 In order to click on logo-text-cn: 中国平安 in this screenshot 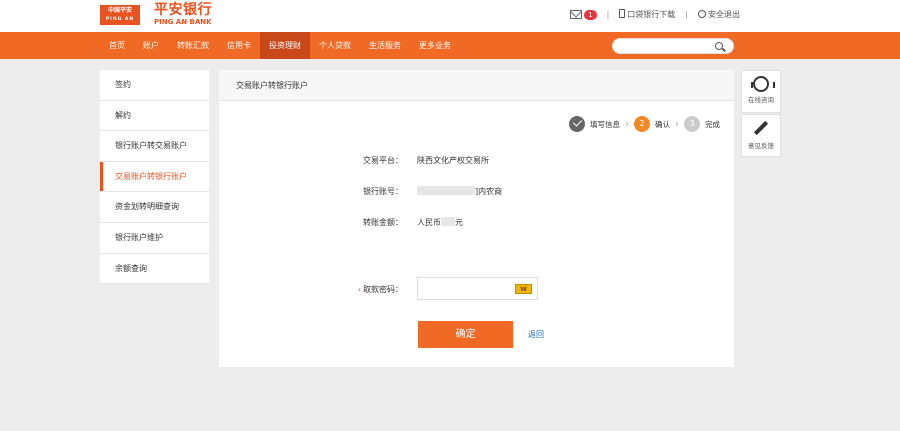, I will do `click(119, 10)`.